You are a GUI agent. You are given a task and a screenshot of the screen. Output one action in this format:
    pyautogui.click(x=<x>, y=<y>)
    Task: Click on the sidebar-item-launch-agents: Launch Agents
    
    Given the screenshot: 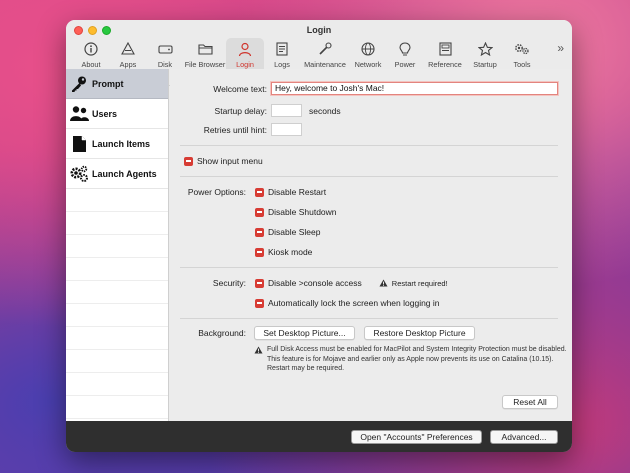 What is the action you would take?
    pyautogui.click(x=117, y=174)
    